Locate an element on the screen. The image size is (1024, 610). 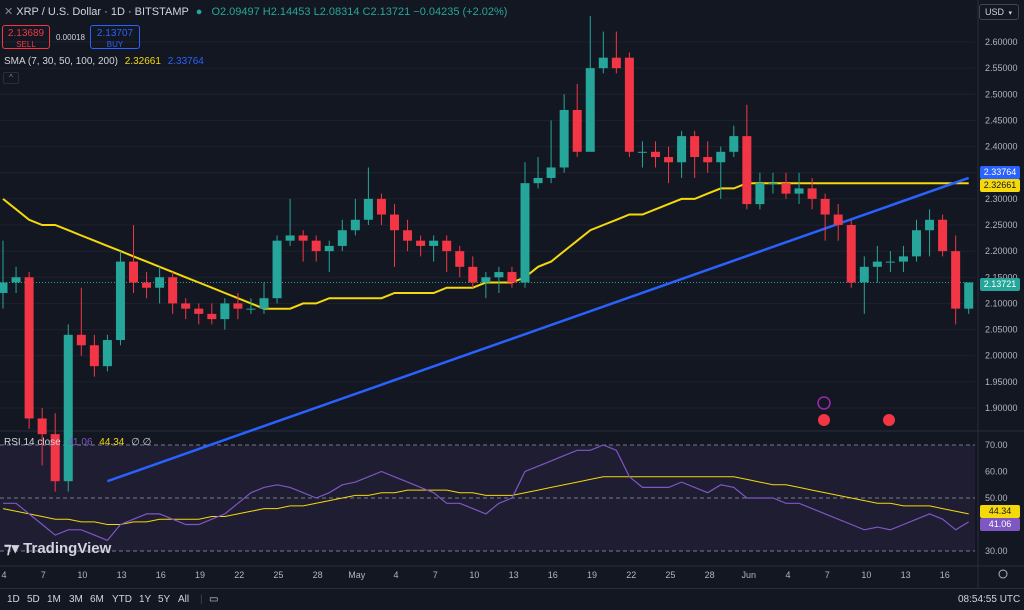
time-tick-label: 19 is located at coordinates (592, 575).